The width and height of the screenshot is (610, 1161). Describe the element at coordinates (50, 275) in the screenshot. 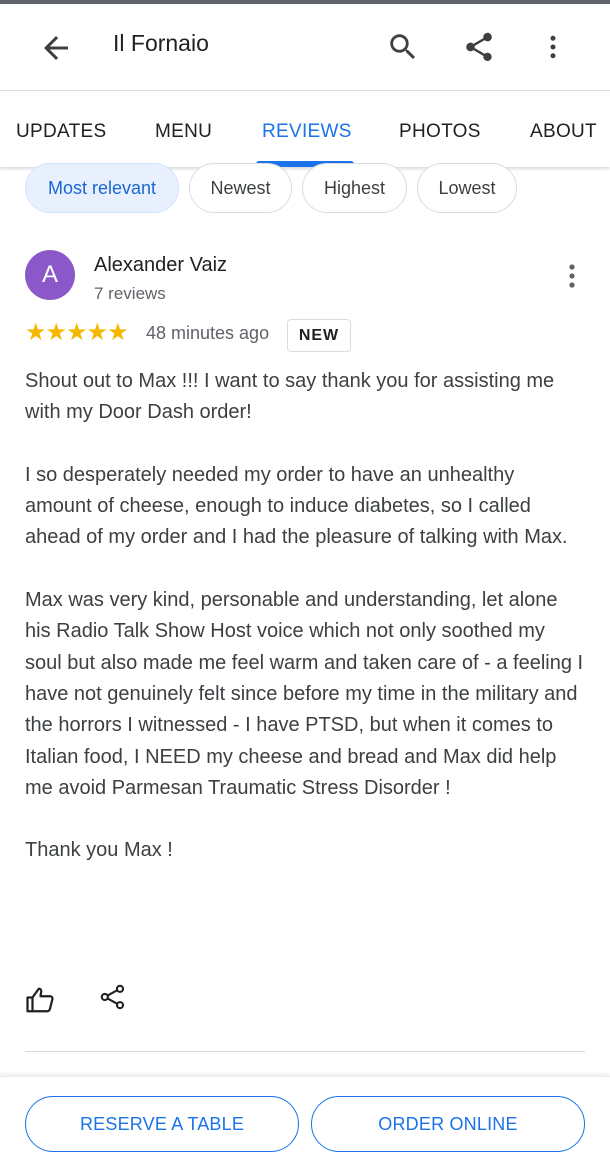

I see `avatar: A` at that location.